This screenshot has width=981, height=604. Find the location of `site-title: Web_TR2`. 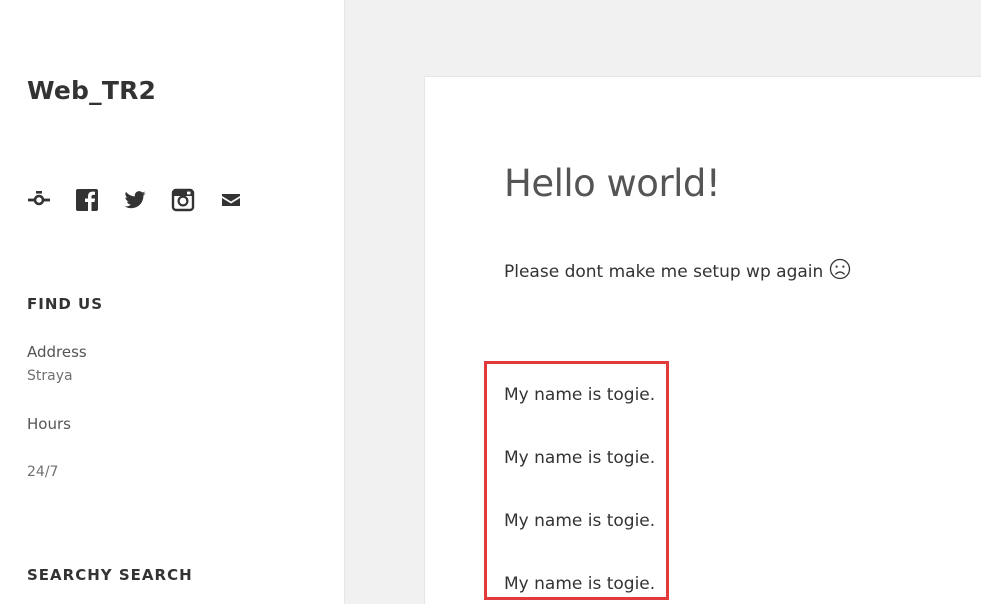

site-title: Web_TR2 is located at coordinates (91, 90).